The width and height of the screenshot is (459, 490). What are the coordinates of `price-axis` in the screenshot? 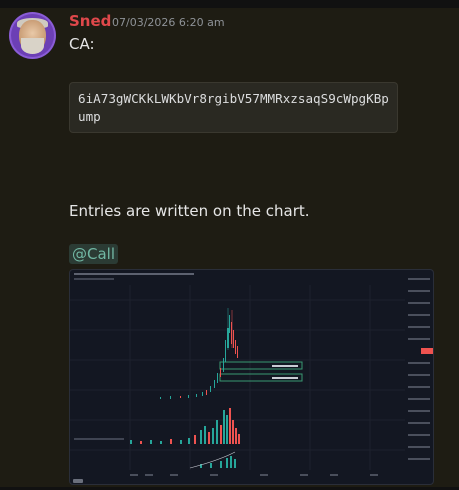 It's located at (419, 369).